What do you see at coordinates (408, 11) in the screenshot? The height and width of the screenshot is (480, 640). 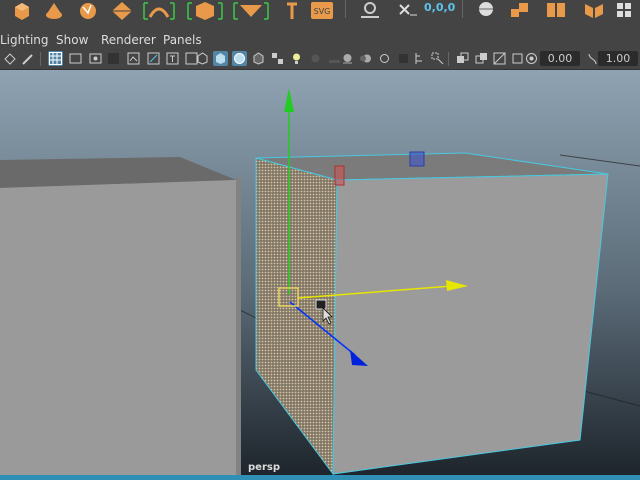 I see `delete-xyz-icon` at bounding box center [408, 11].